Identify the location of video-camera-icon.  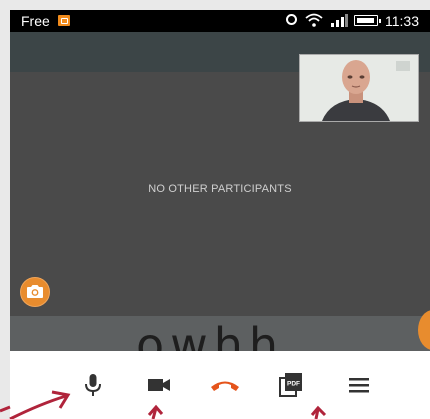
(159, 385).